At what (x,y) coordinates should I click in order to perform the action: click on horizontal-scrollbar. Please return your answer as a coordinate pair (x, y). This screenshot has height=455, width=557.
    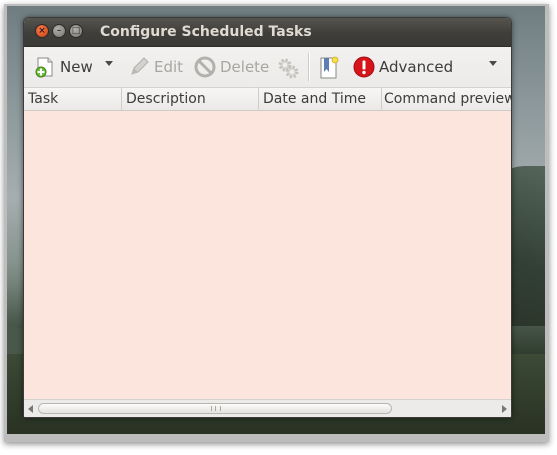
    Looking at the image, I should click on (267, 408).